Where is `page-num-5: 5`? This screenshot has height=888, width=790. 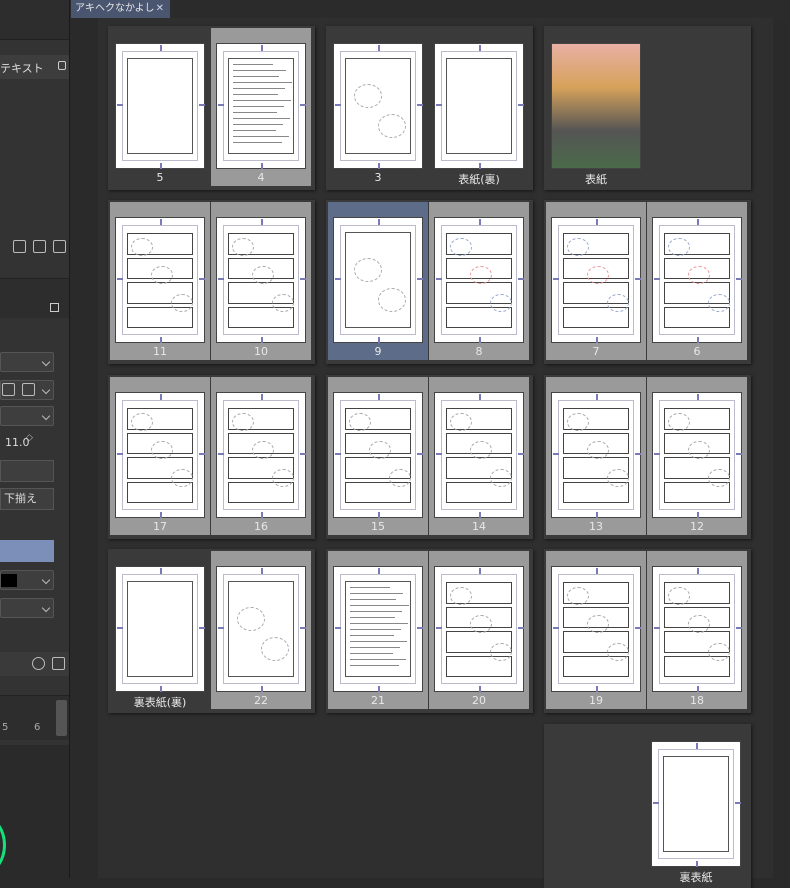 page-num-5: 5 is located at coordinates (5, 727).